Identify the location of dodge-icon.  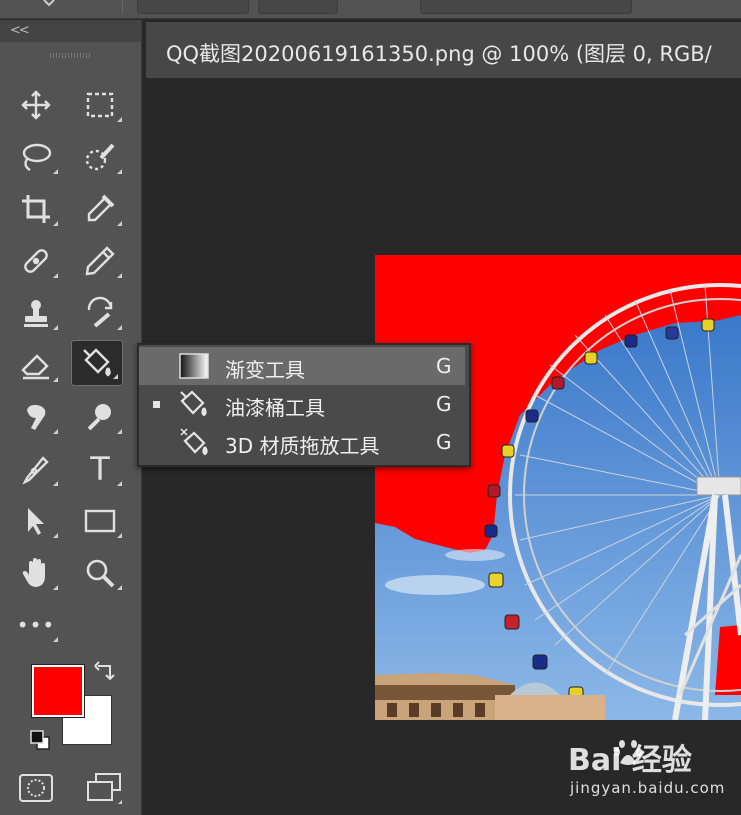
(99, 417).